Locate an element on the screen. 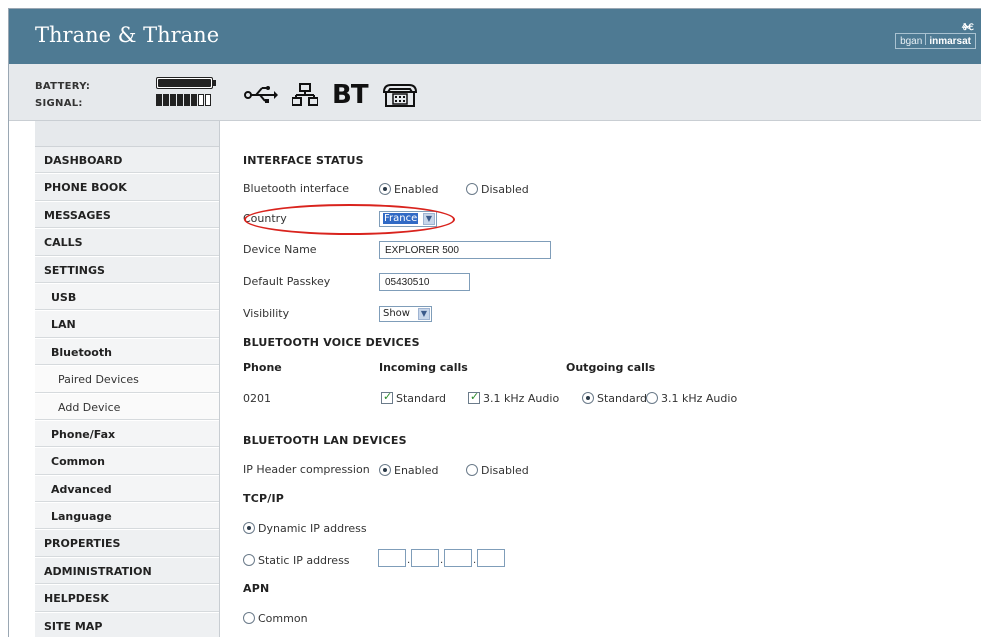 This screenshot has height=637, width=981. bt-enabled-radio: Enabled is located at coordinates (408, 189).